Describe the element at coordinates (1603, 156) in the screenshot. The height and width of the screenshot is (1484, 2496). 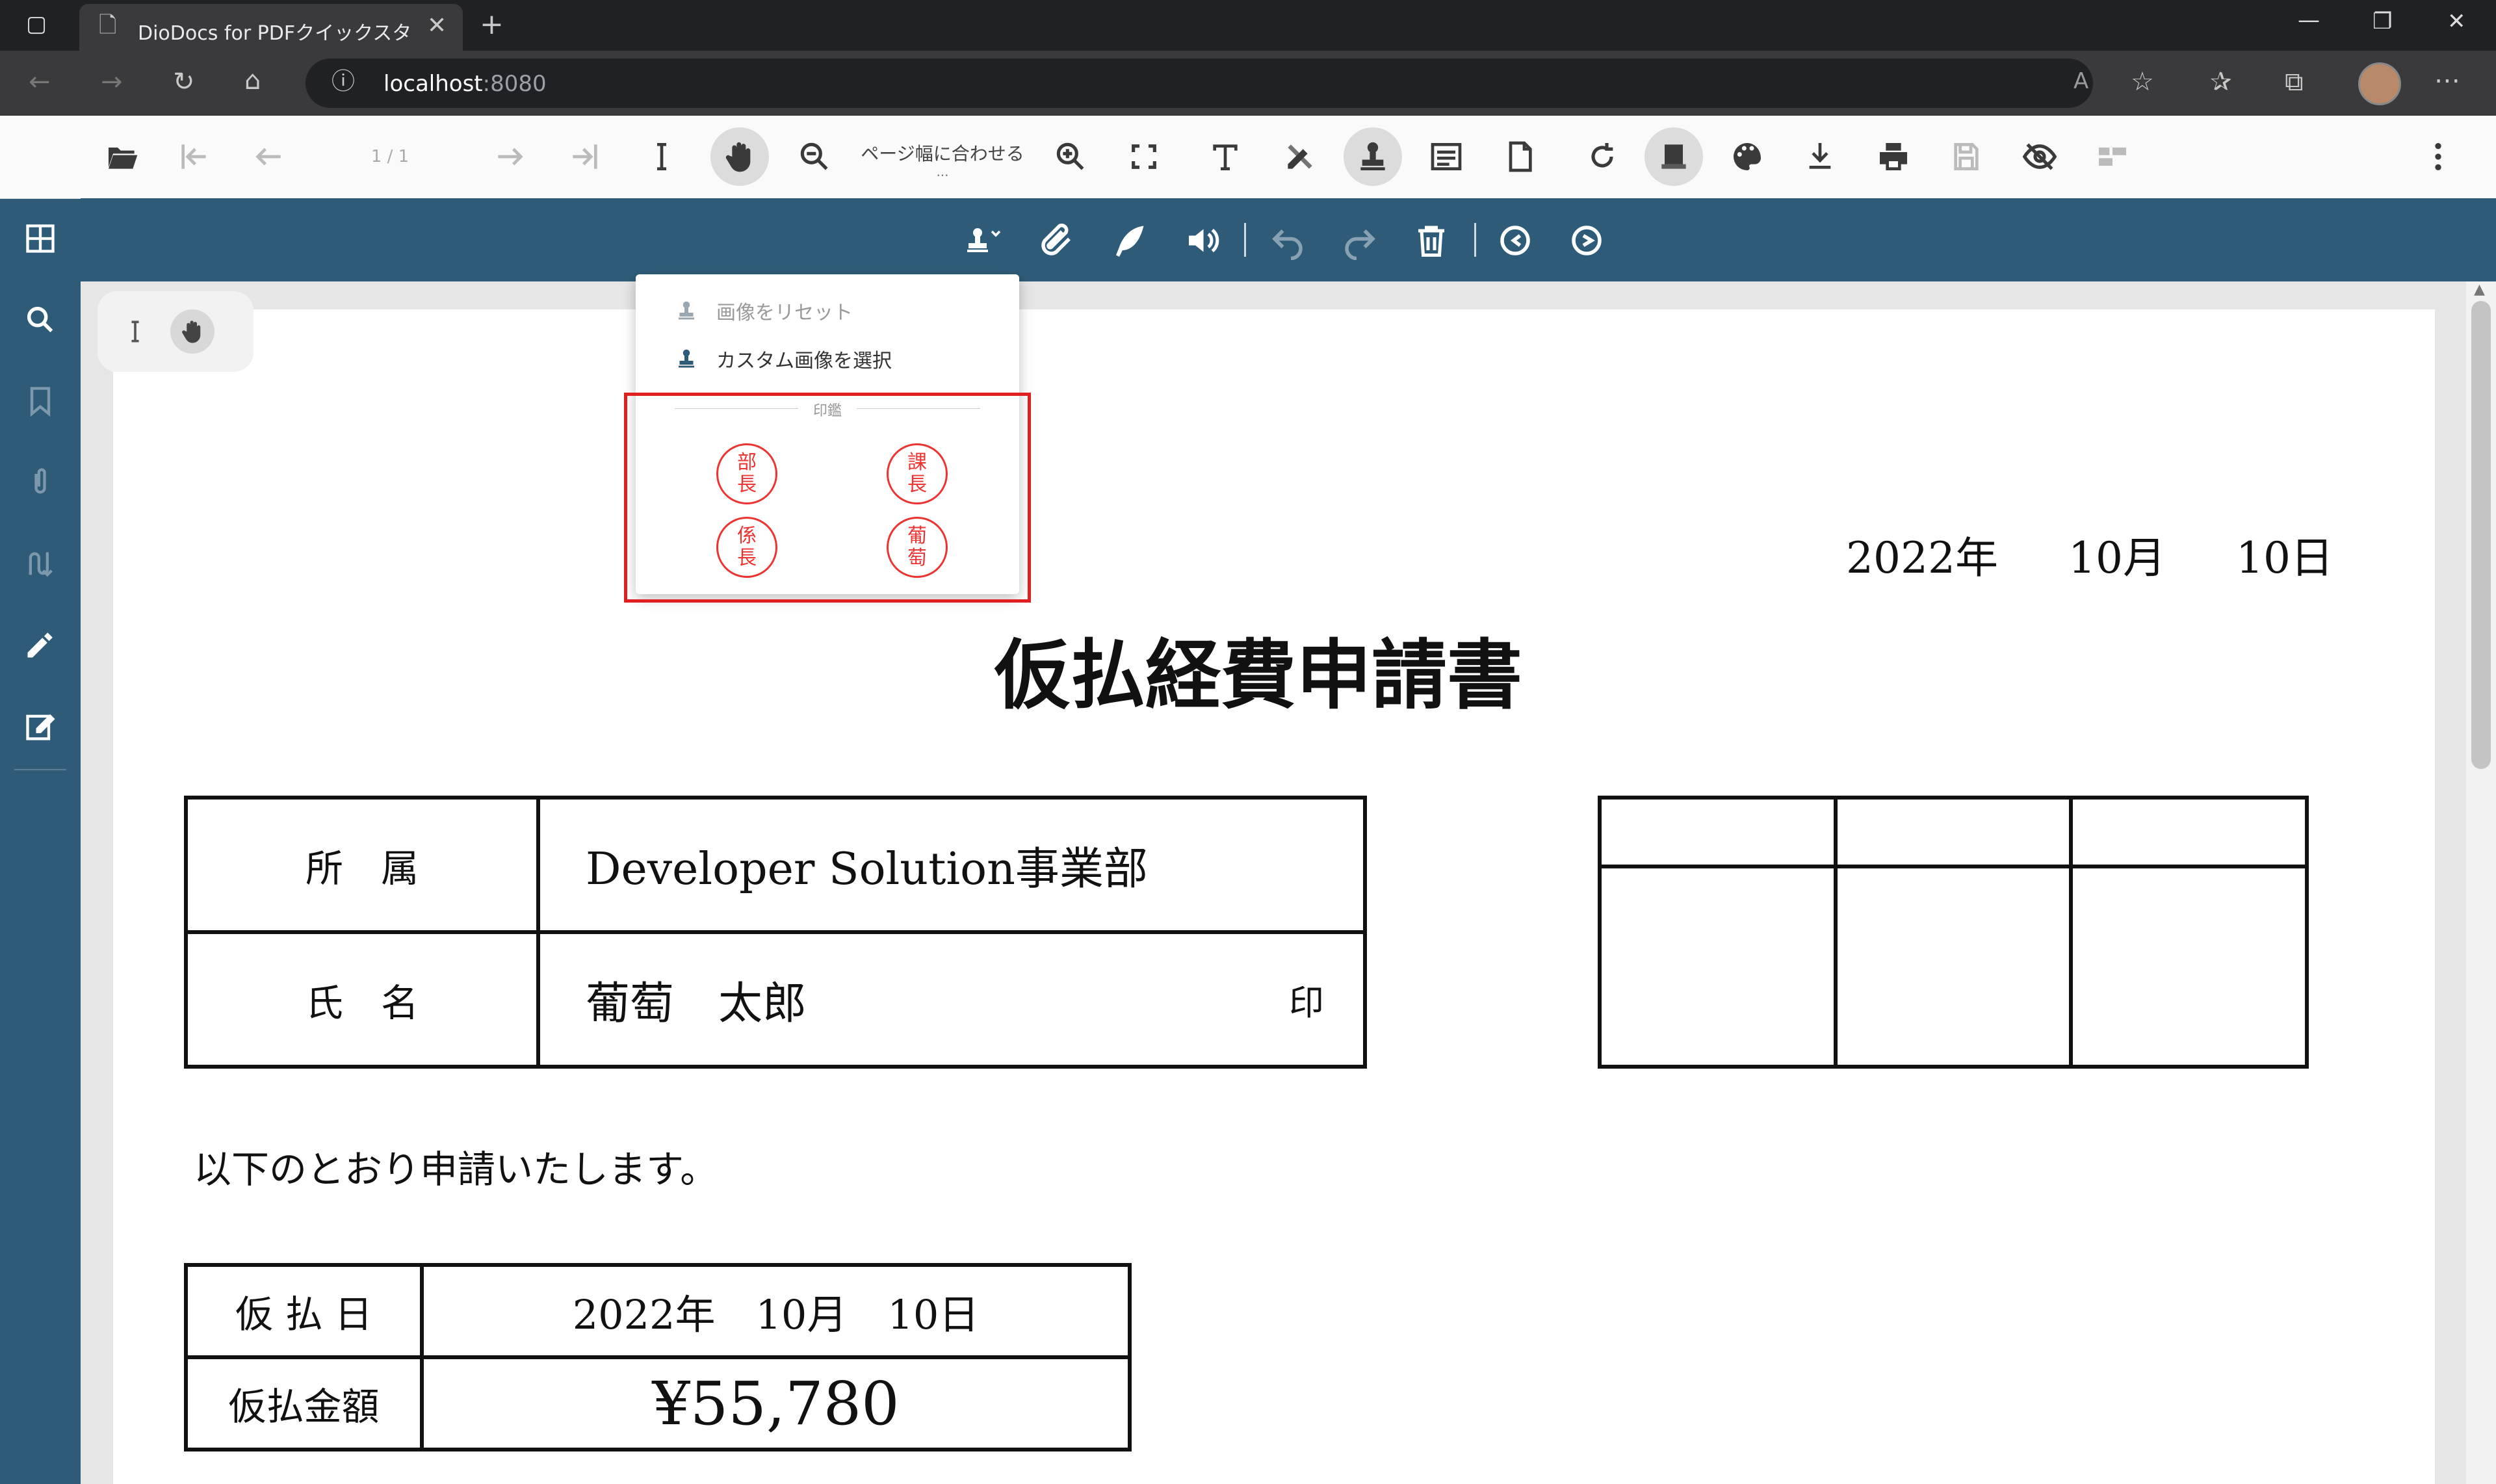
I see `rotate-icon` at that location.